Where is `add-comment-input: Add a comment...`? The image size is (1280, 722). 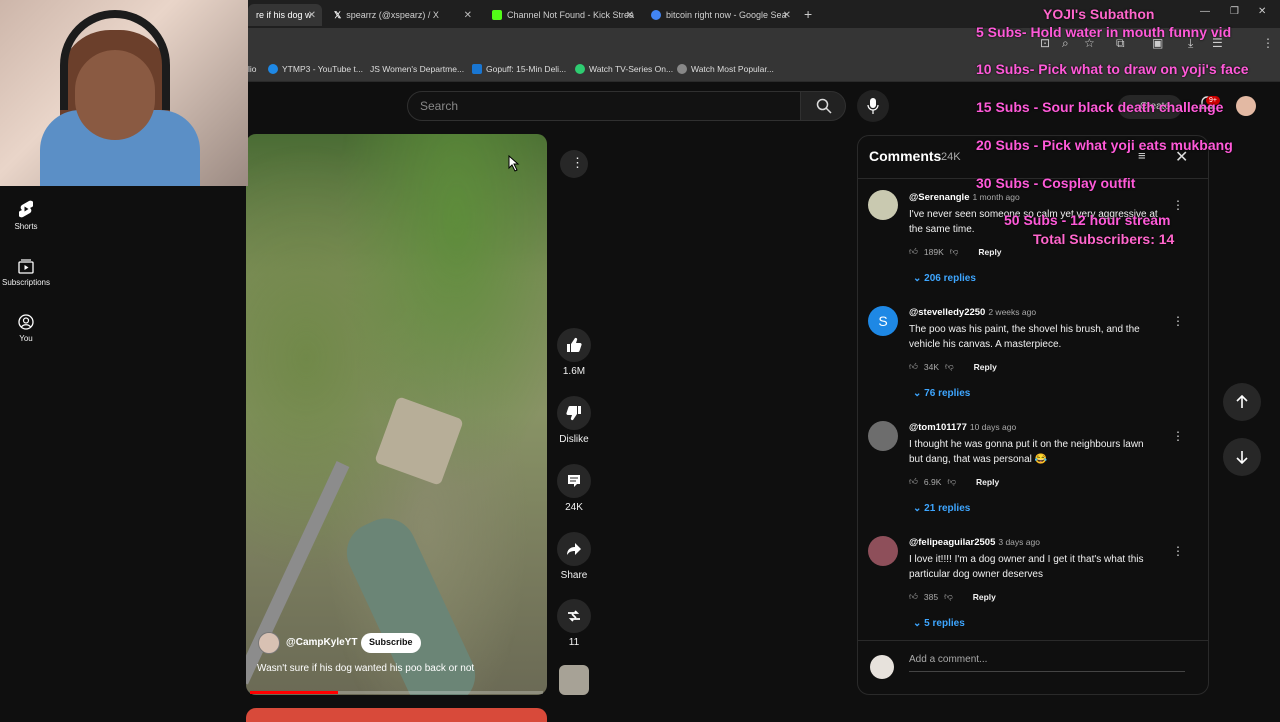
add-comment-input: Add a comment... is located at coordinates (1047, 663).